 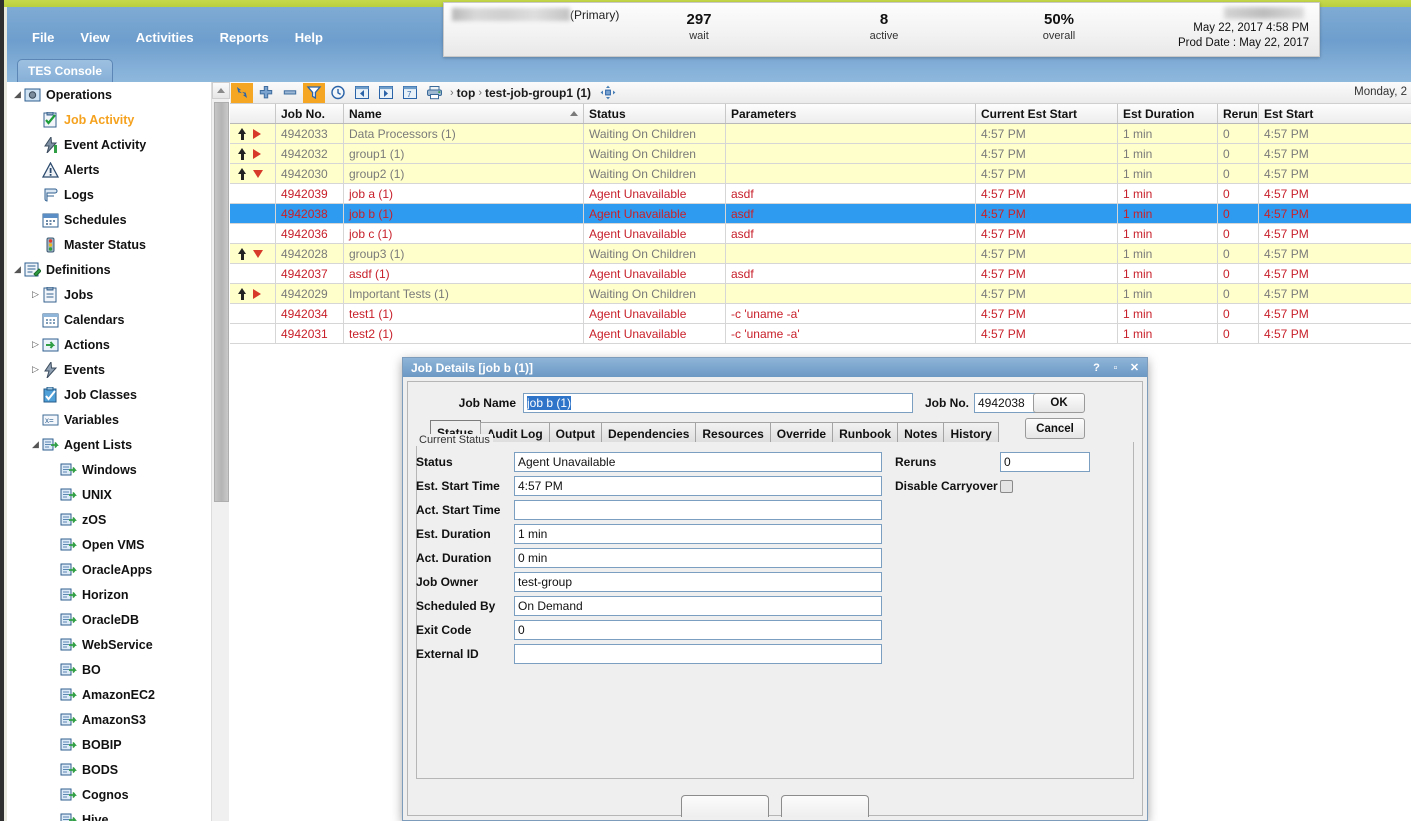 I want to click on sidebar-item-definitions: ◢ Definitions, so click(x=109, y=269).